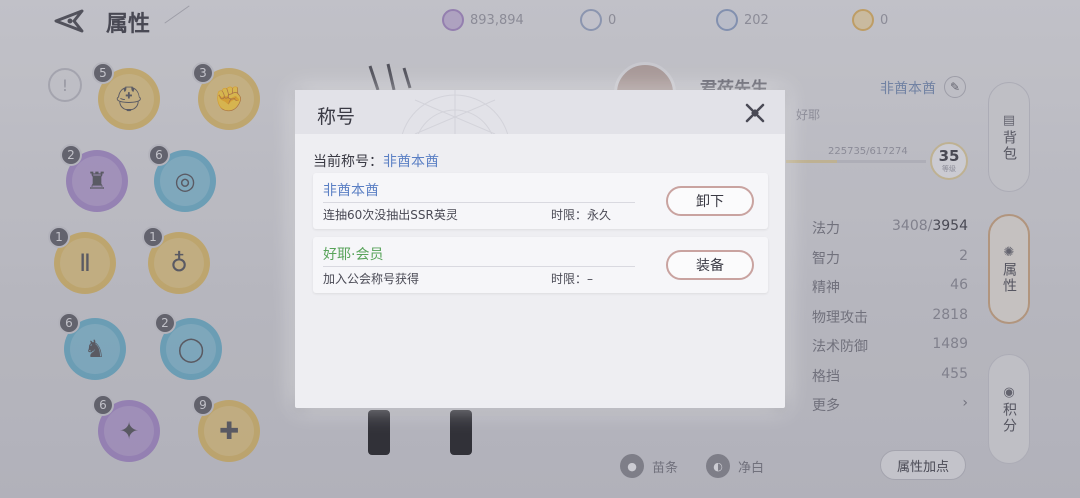 The image size is (1080, 498). Describe the element at coordinates (540, 265) in the screenshot. I see `title-card: 好耶·会员 加入公会称号获得 时限：– 装备` at that location.